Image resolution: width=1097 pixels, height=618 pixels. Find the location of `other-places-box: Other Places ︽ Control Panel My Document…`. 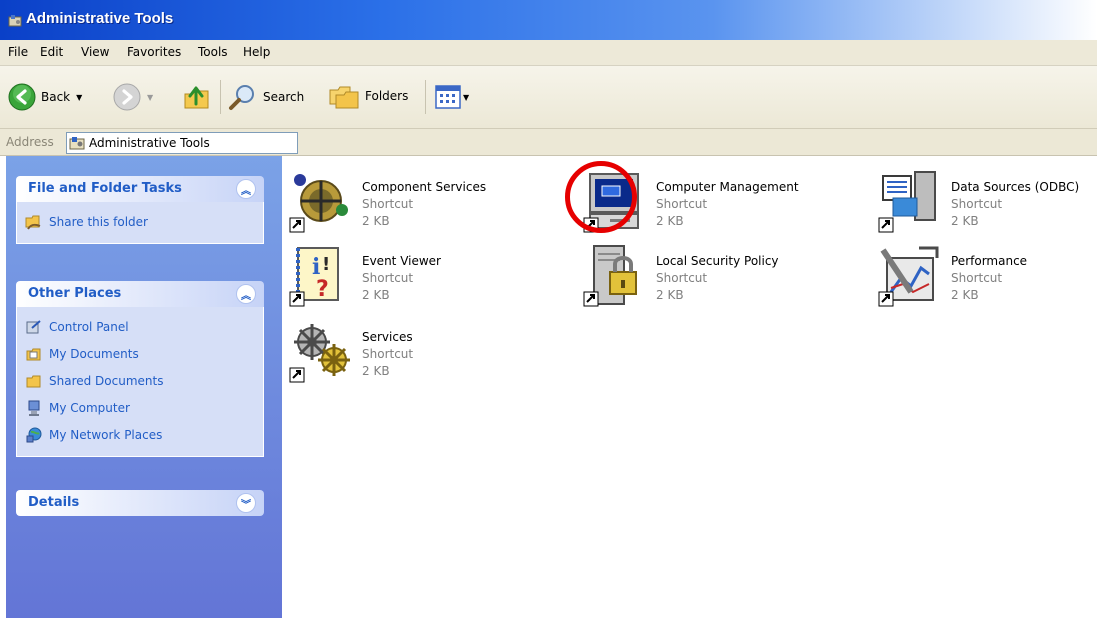

other-places-box: Other Places ︽ Control Panel My Document… is located at coordinates (140, 369).